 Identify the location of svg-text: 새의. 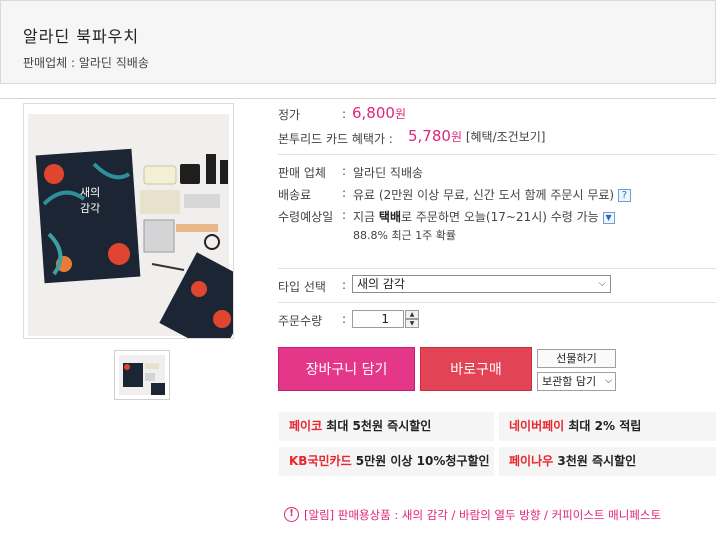
(90, 192).